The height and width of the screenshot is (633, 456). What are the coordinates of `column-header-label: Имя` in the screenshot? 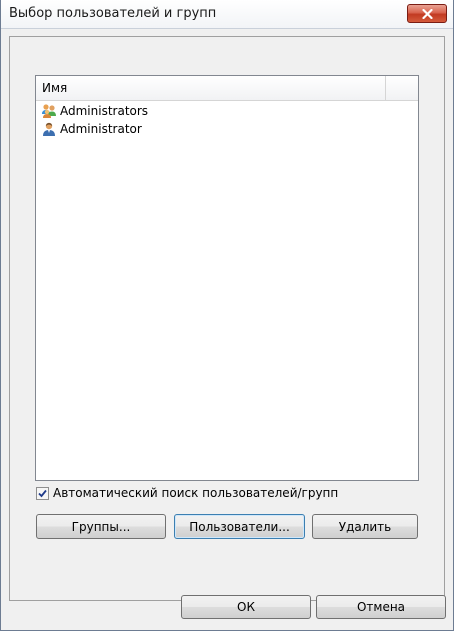 It's located at (55, 88).